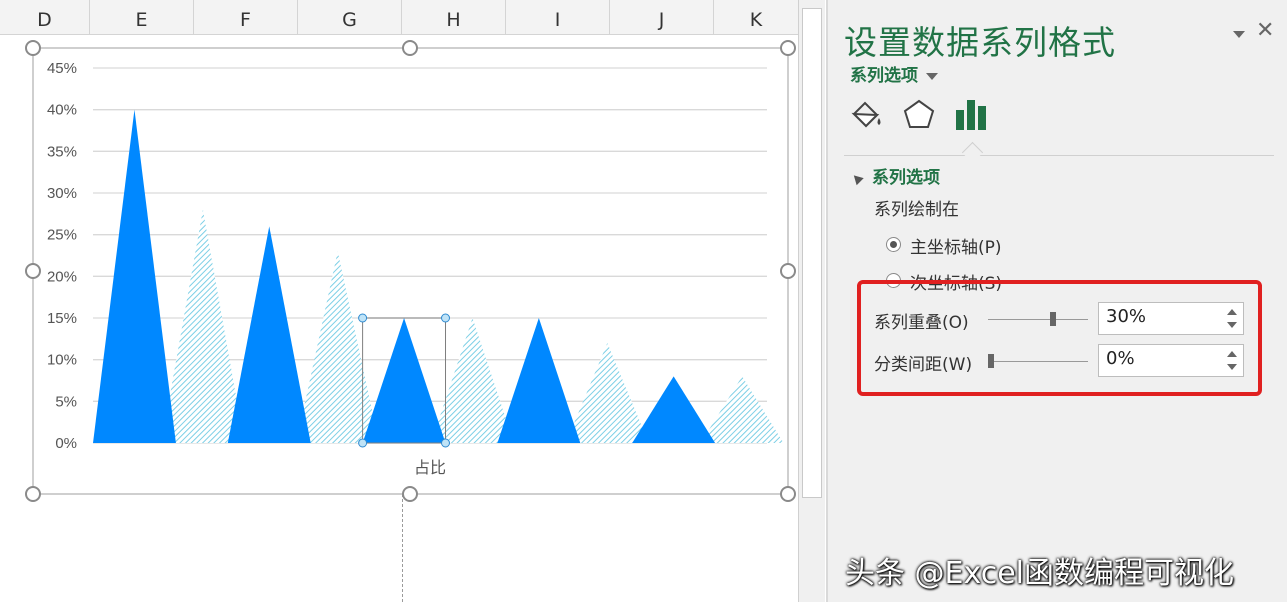 Image resolution: width=1287 pixels, height=602 pixels. What do you see at coordinates (62, 68) in the screenshot?
I see `y-tick-label: 45%` at bounding box center [62, 68].